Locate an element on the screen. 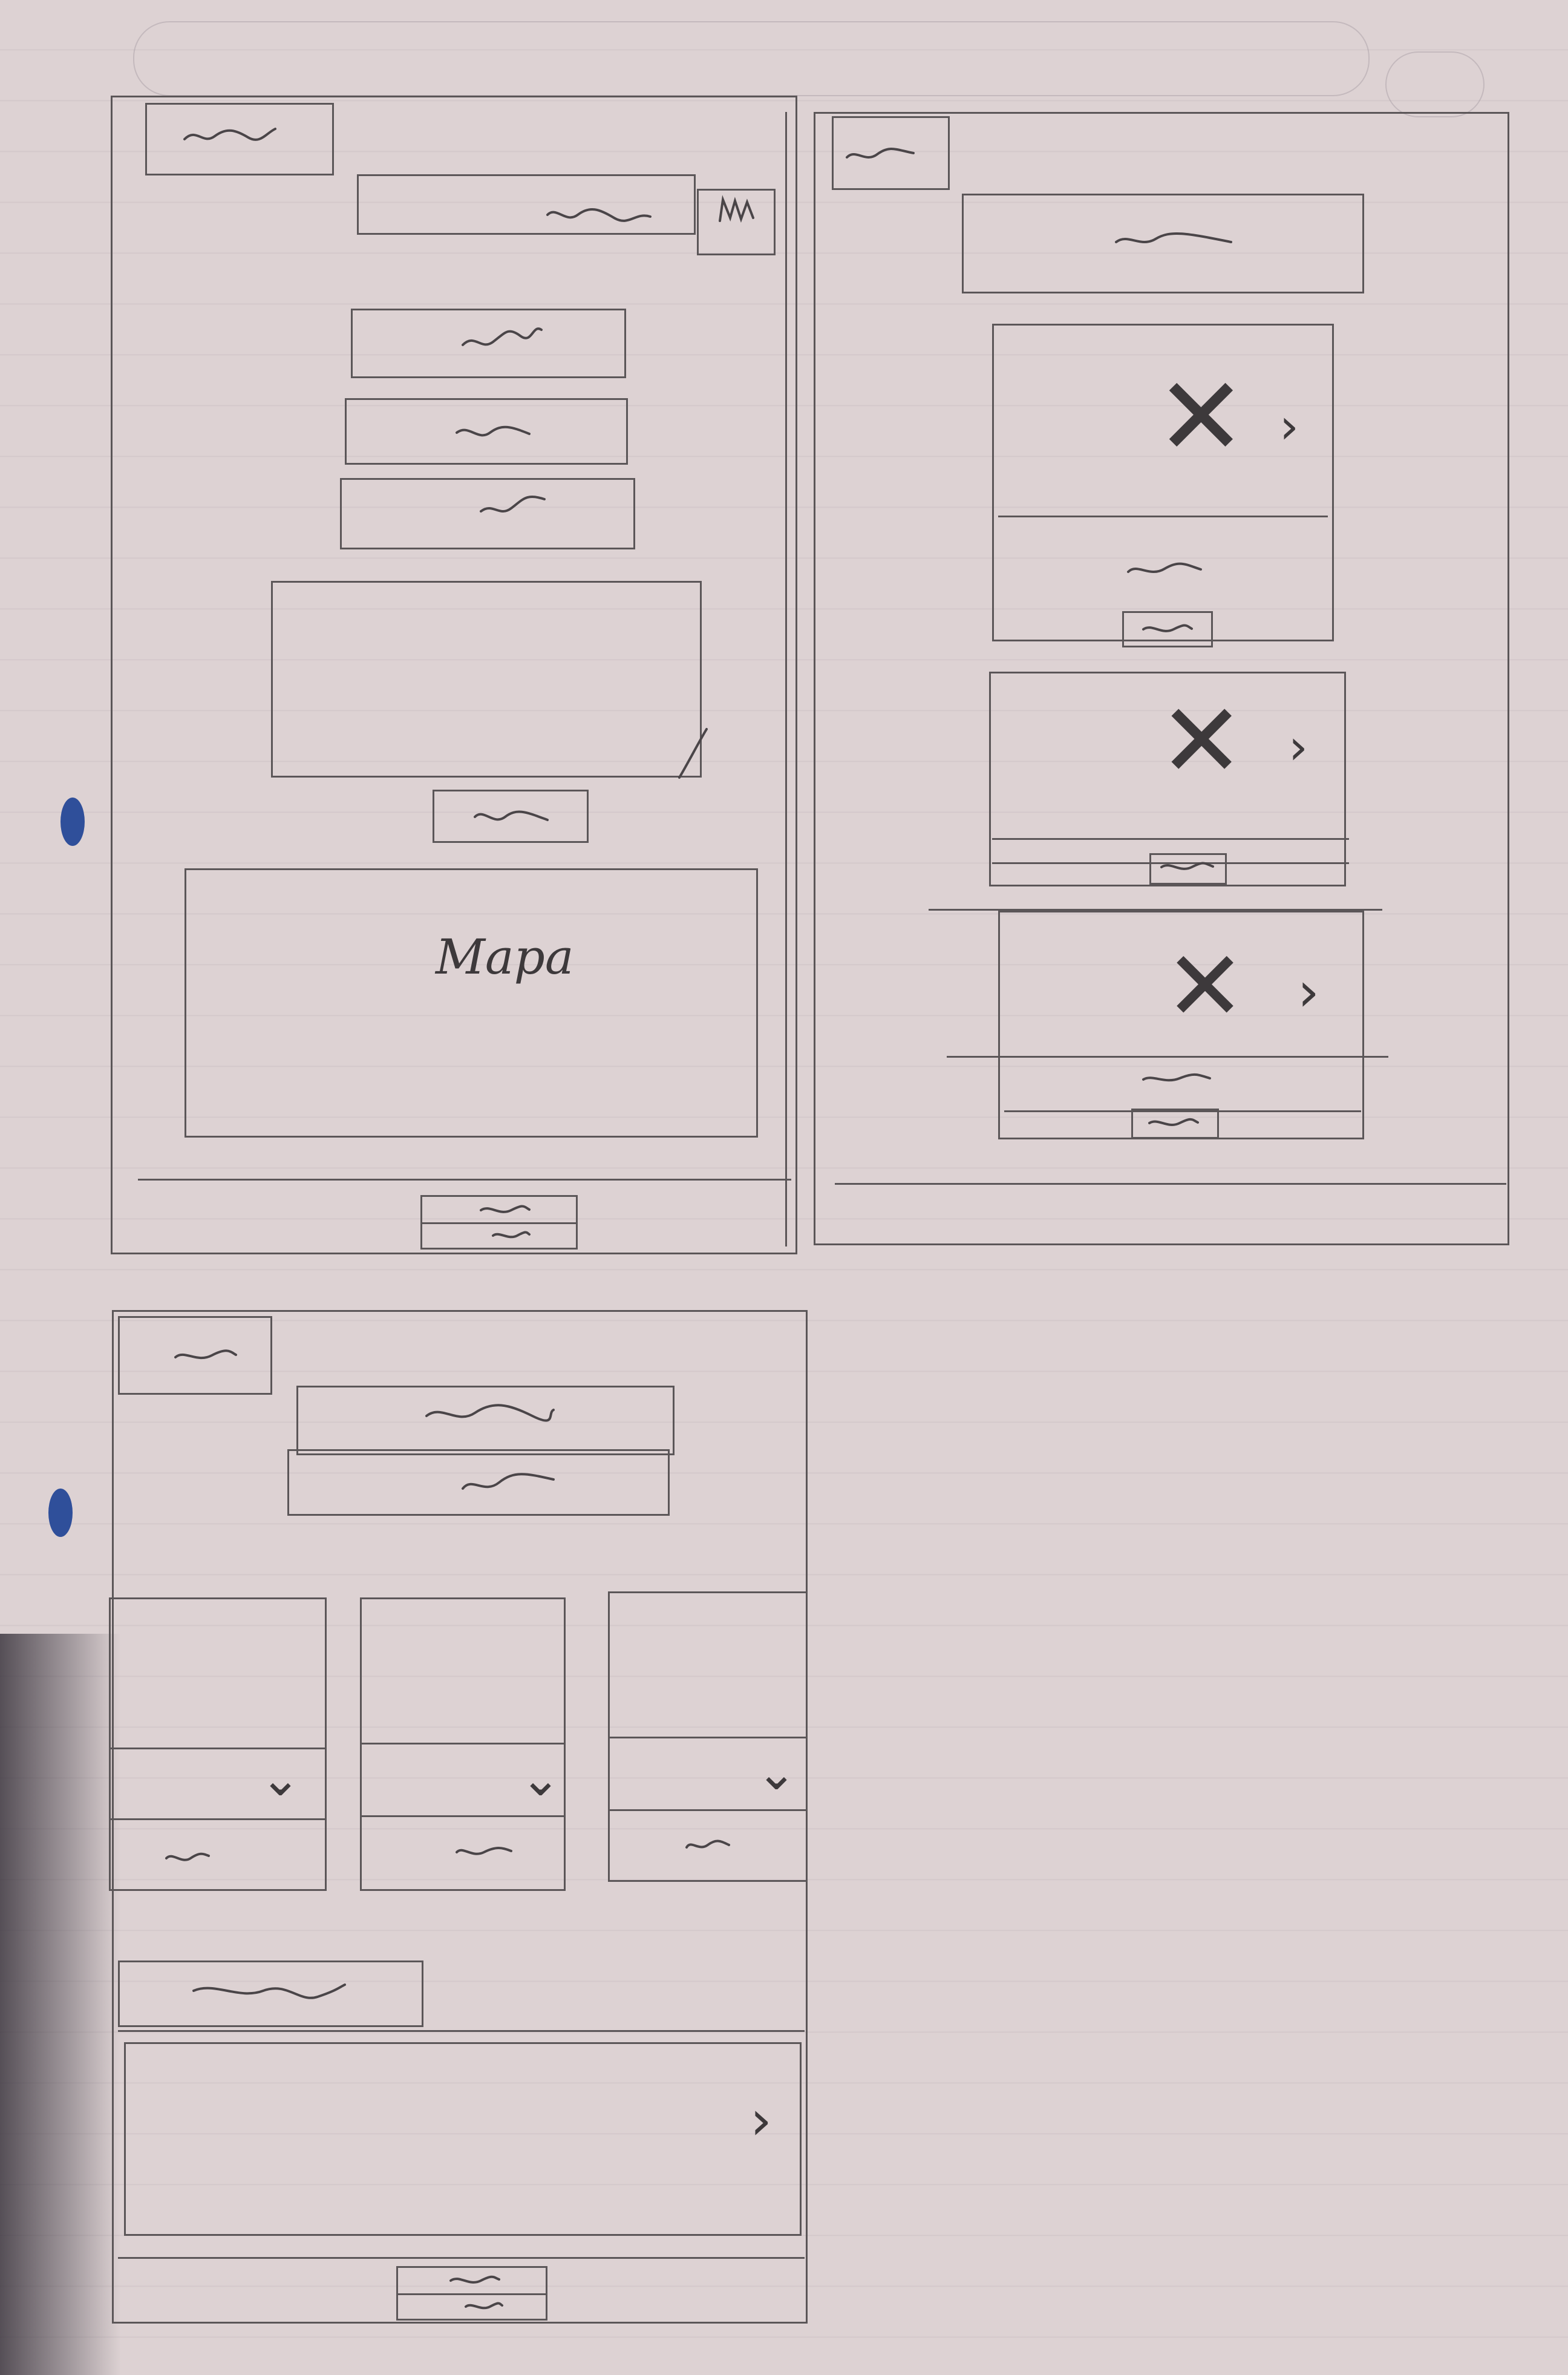 This screenshot has height=2375, width=1568. screen2-footer-divider is located at coordinates (1171, 1184).